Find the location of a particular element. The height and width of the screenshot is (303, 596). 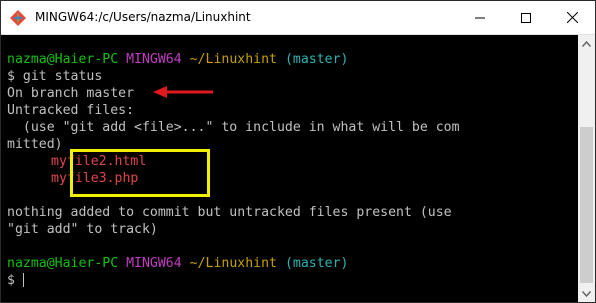

input-line: $ is located at coordinates (15, 280).